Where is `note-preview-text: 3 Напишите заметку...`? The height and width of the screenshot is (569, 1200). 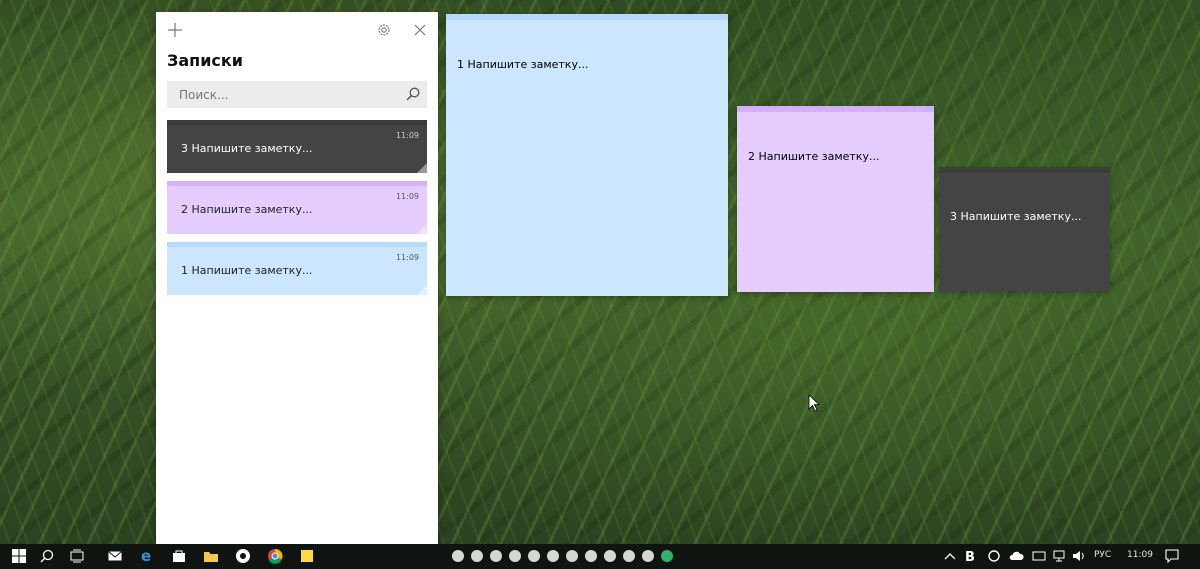 note-preview-text: 3 Напишите заметку... is located at coordinates (247, 148).